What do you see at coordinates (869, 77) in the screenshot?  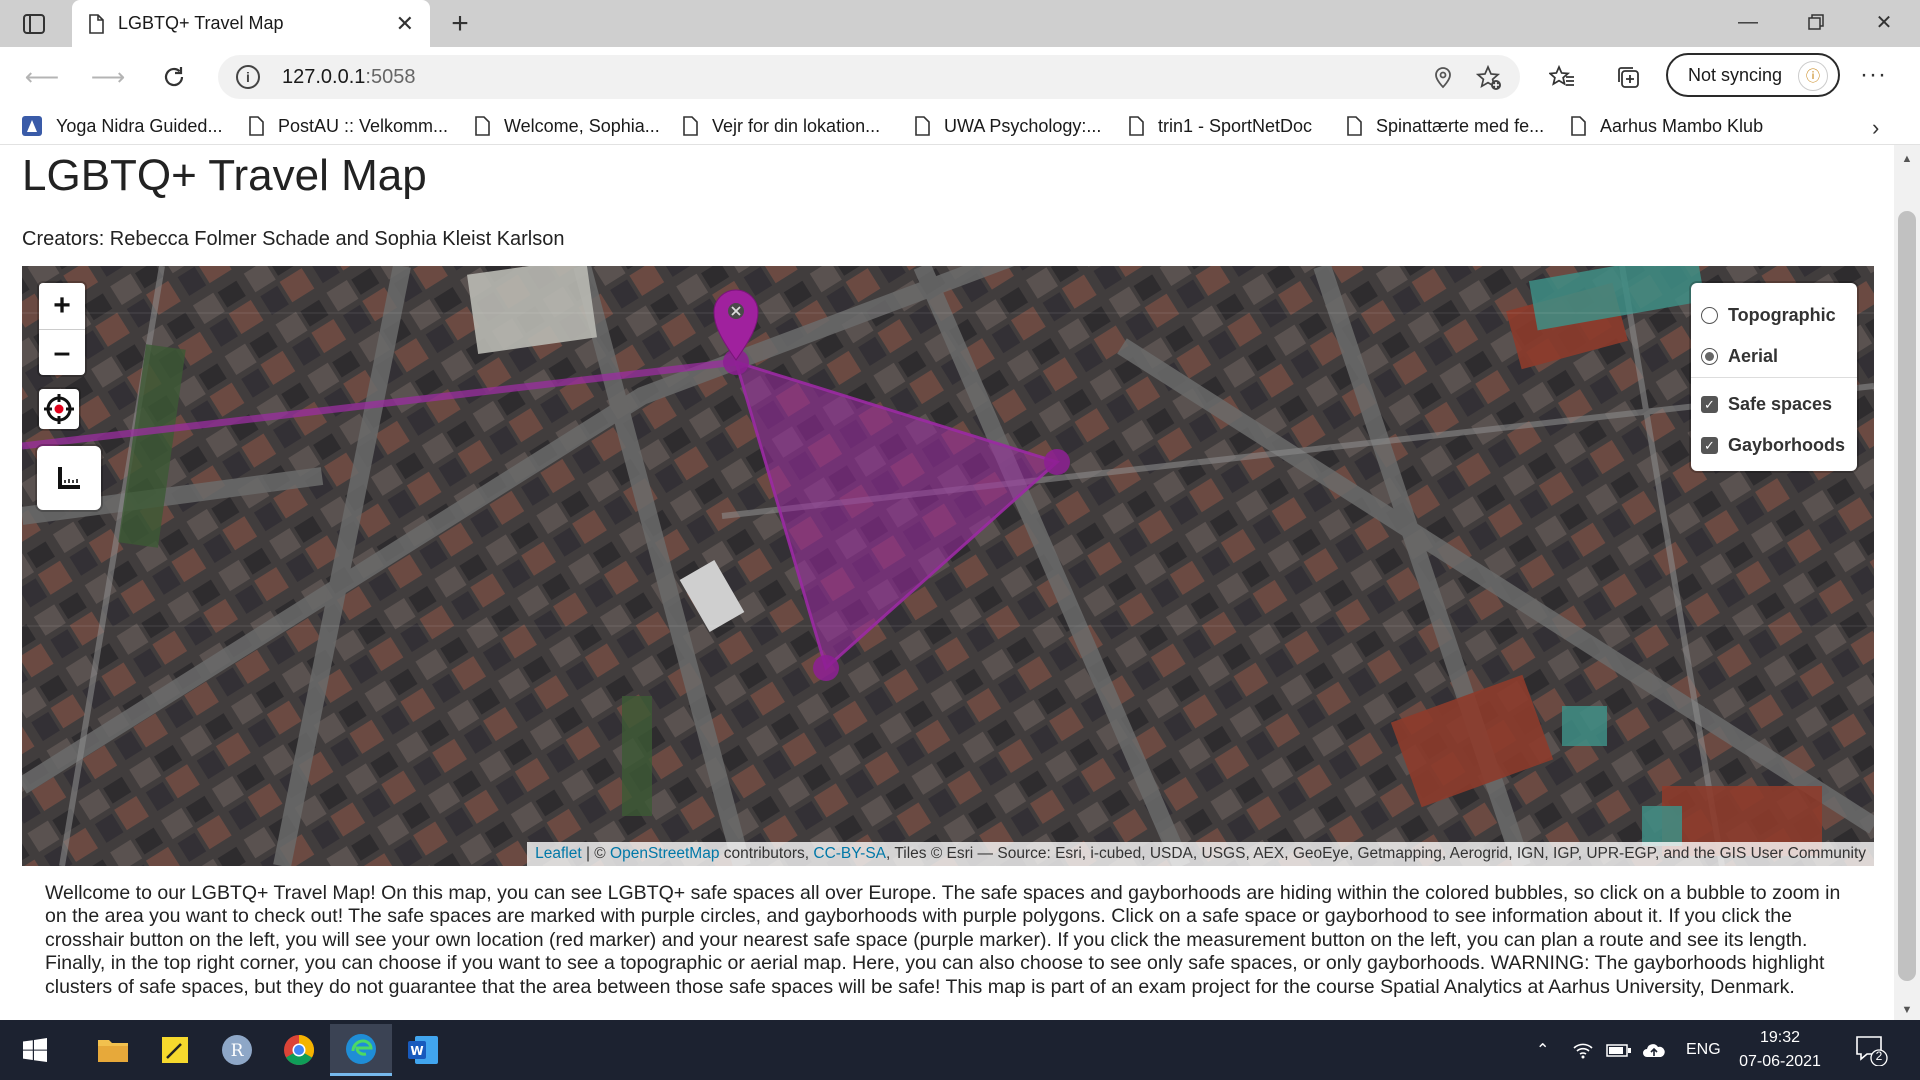 I see `address-bar: i 127.0.0.1:5058` at bounding box center [869, 77].